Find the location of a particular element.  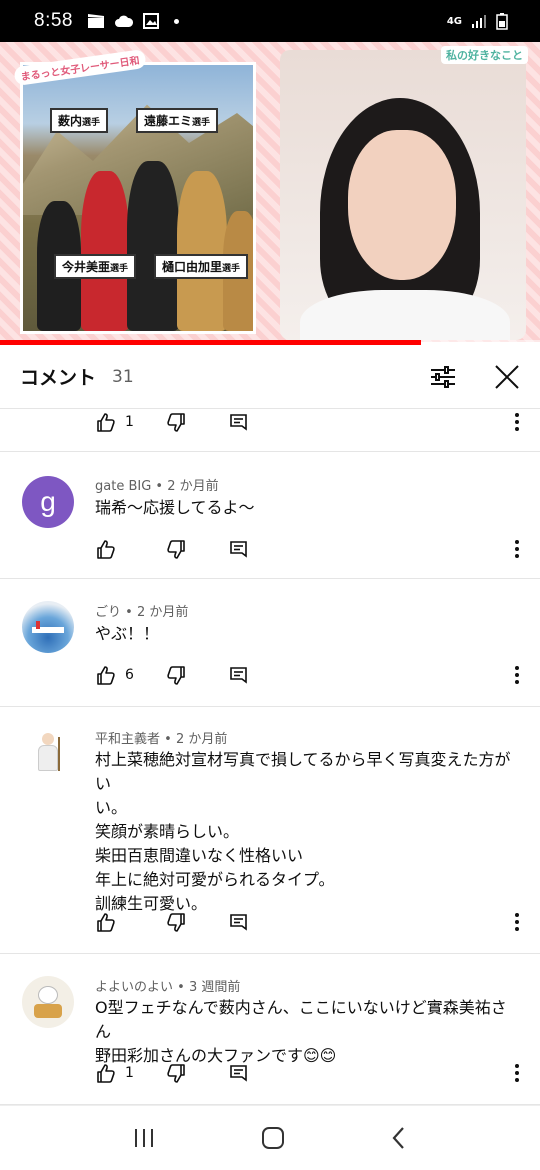

comment-meta: ごり • 2 か月前 is located at coordinates (142, 612).